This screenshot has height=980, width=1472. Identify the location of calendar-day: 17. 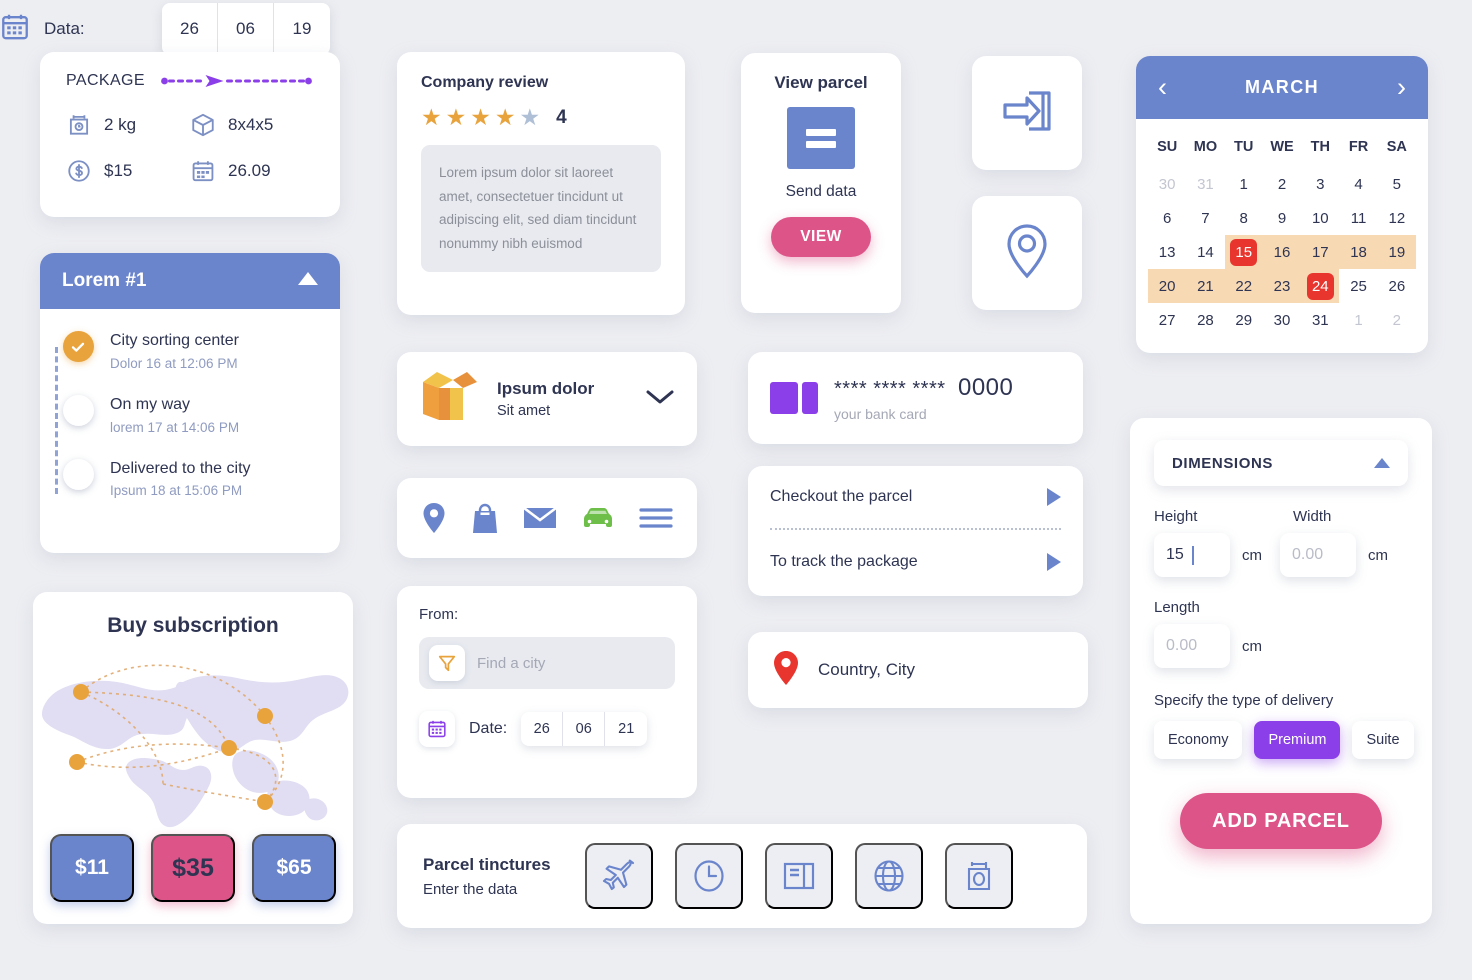
(1320, 252).